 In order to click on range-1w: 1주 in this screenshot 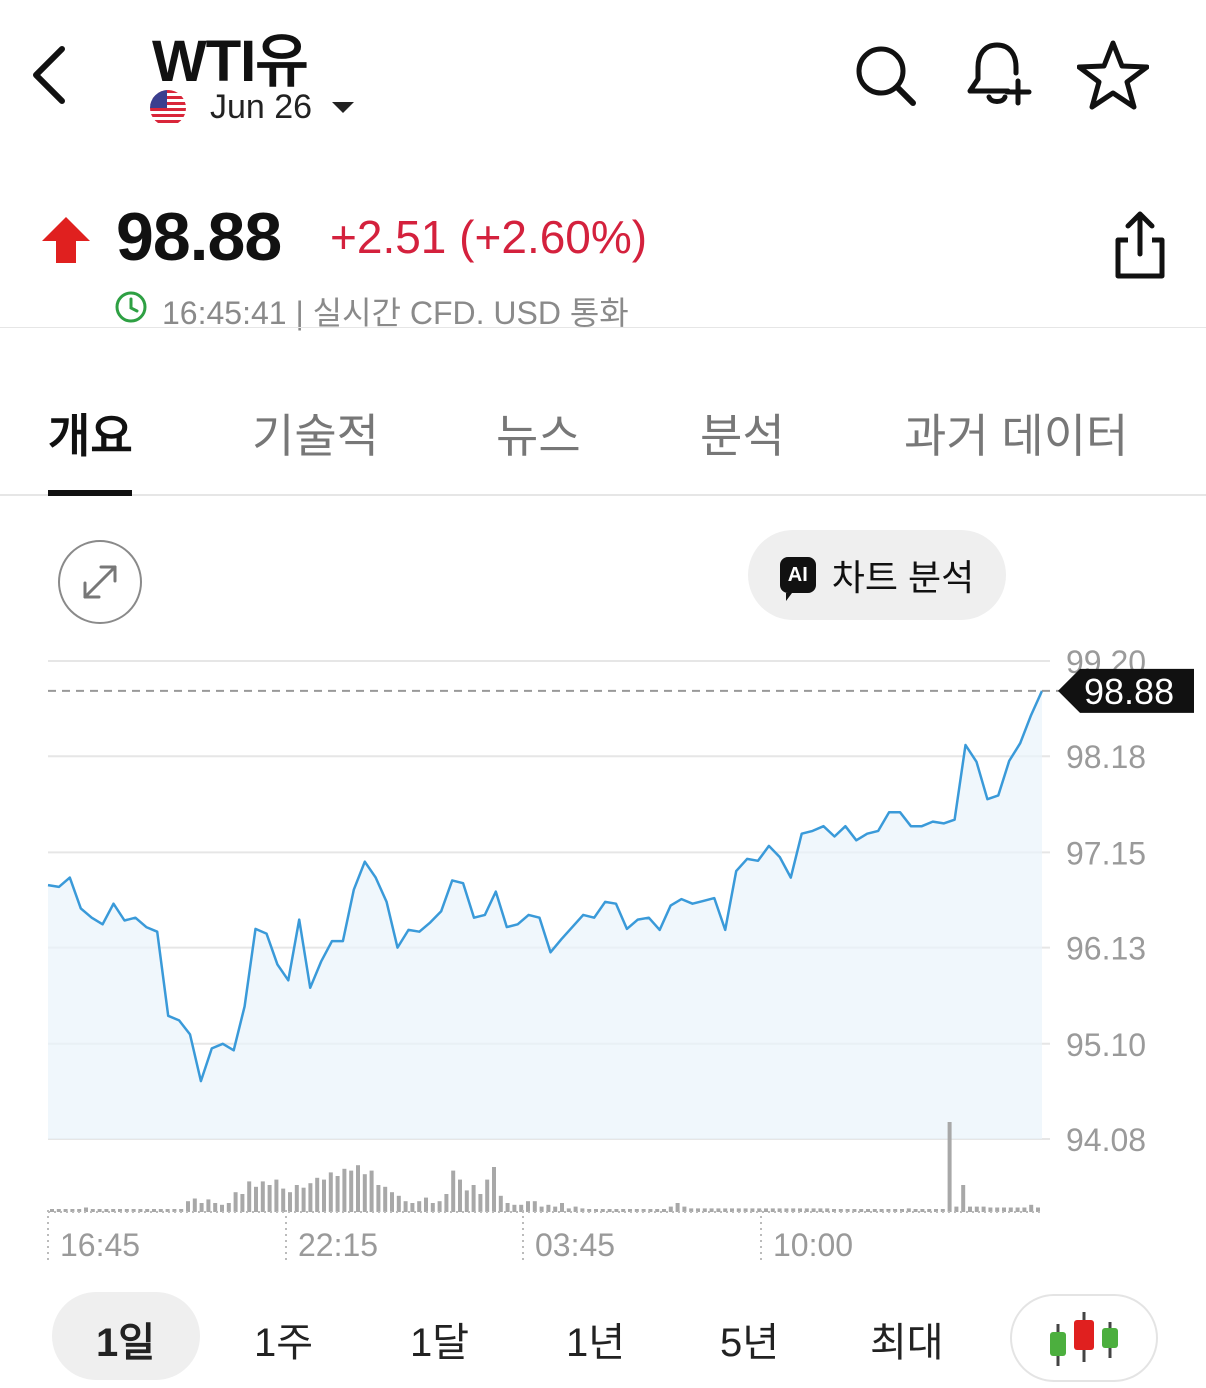, I will do `click(283, 1339)`.